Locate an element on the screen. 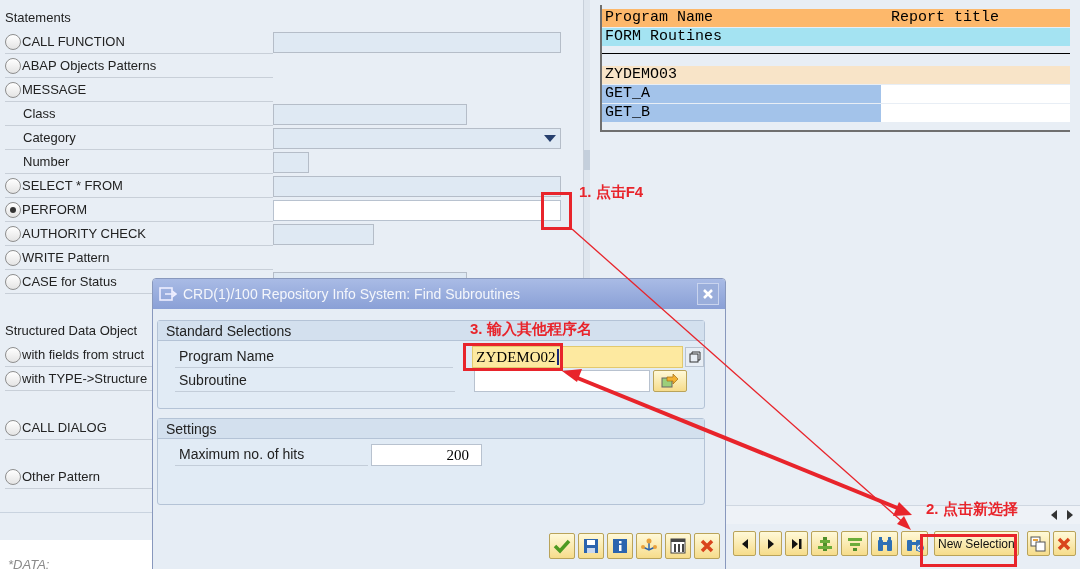 The height and width of the screenshot is (569, 1080). annotation-label: 3. 输入其他程序名 is located at coordinates (531, 329).